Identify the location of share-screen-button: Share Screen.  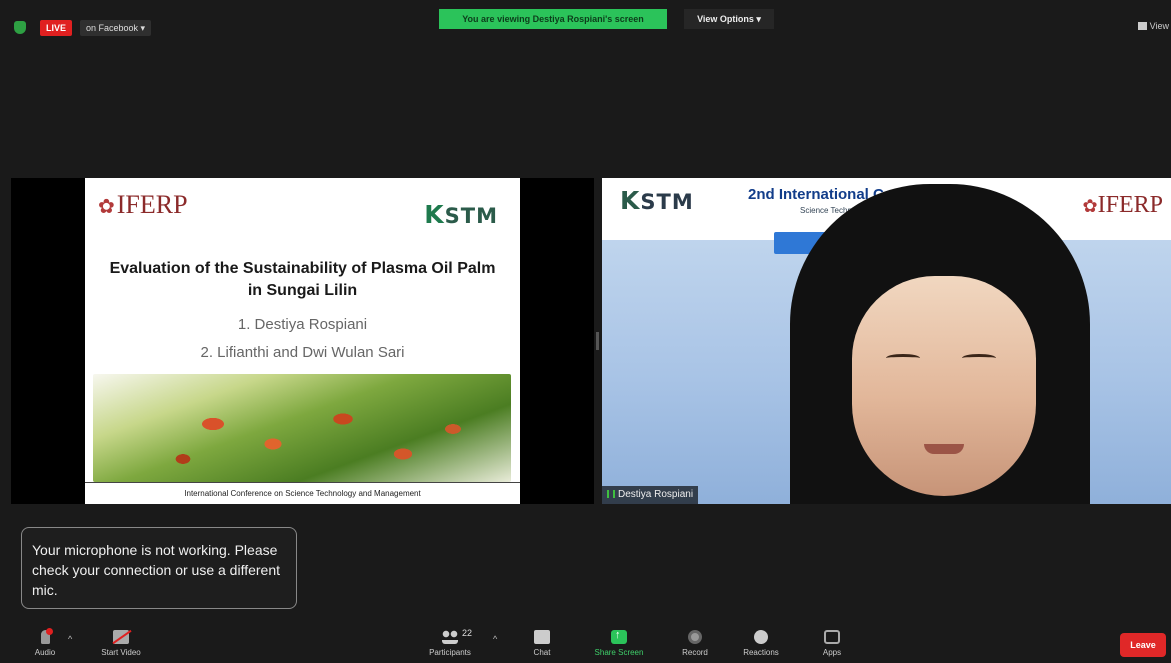
(619, 643).